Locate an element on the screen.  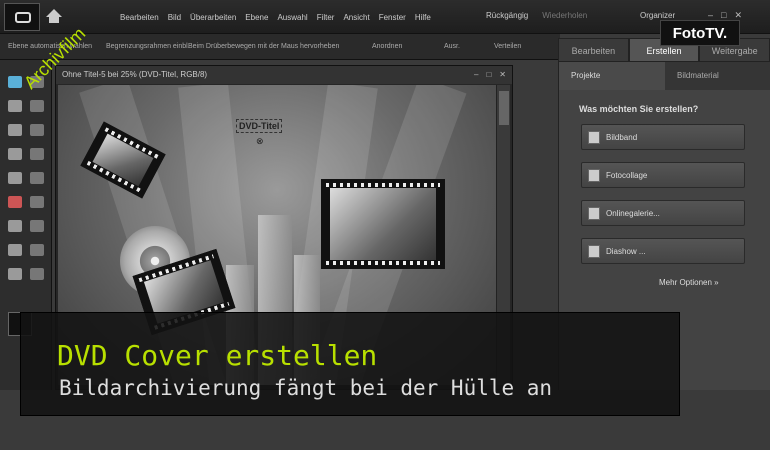
menu-ebene: Ebene is located at coordinates (256, 17).